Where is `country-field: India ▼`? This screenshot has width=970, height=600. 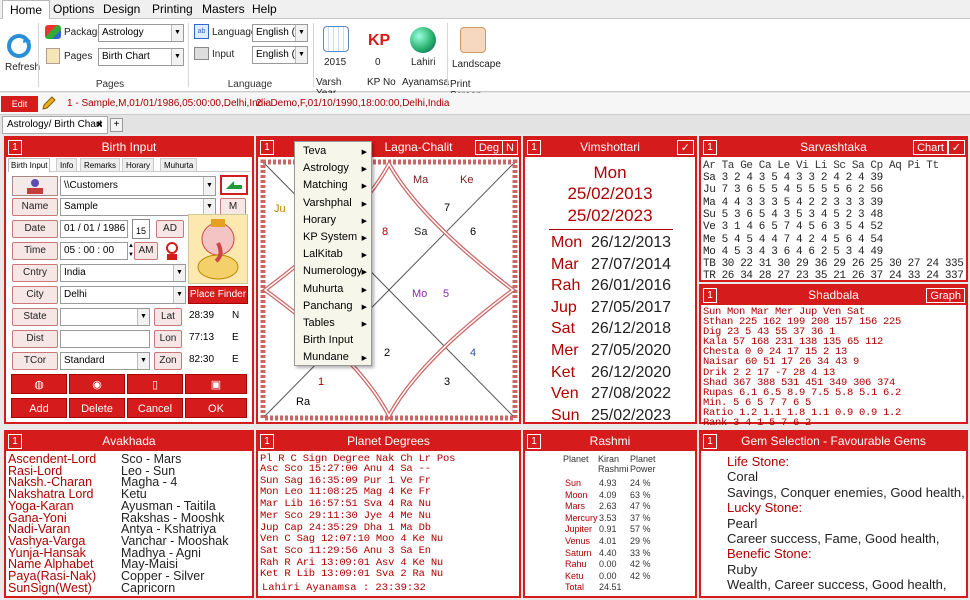 country-field: India ▼ is located at coordinates (123, 273).